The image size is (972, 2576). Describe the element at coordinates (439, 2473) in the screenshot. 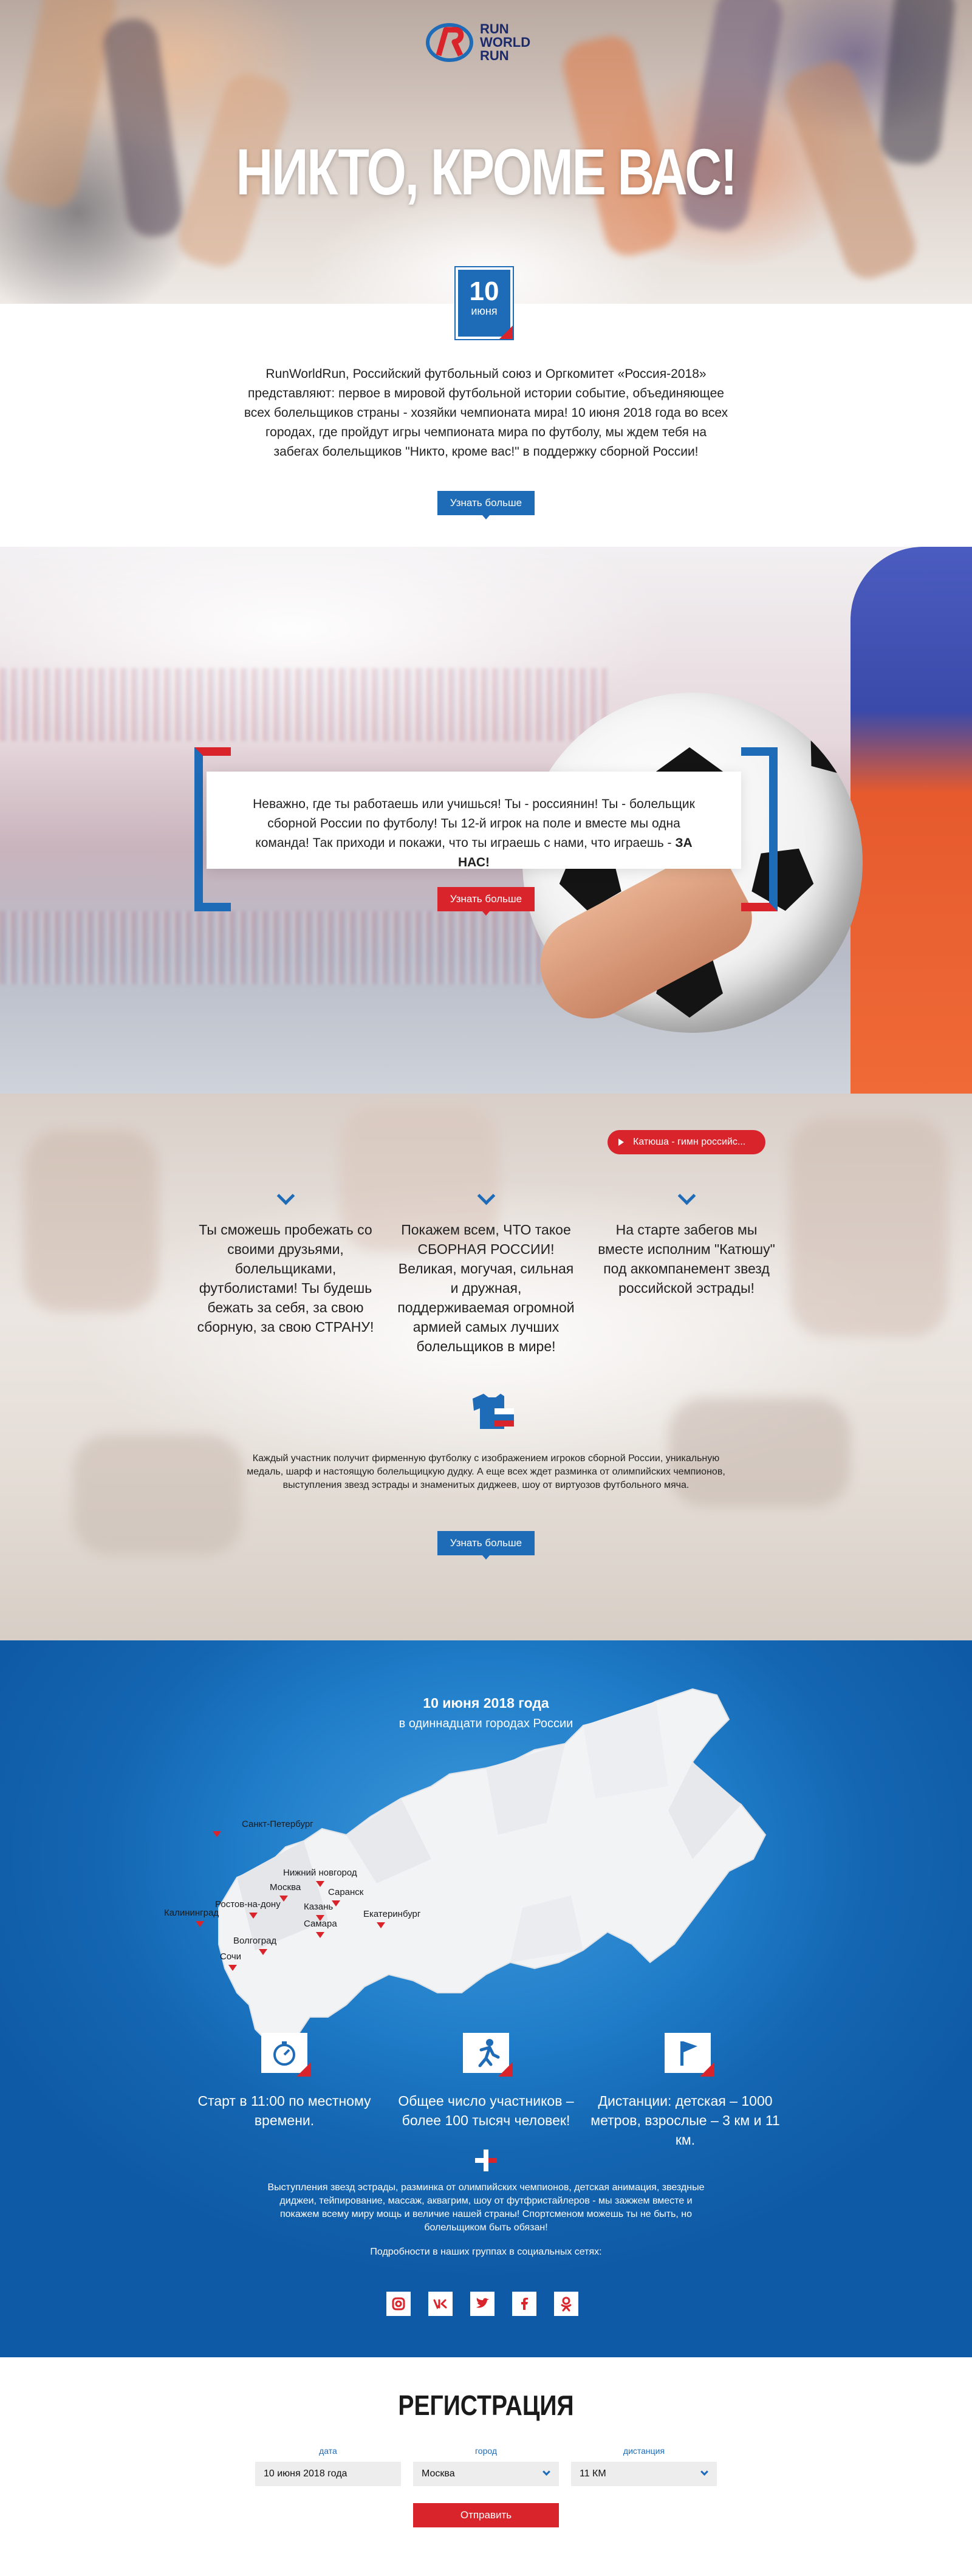

I see `city-value: Москва` at that location.